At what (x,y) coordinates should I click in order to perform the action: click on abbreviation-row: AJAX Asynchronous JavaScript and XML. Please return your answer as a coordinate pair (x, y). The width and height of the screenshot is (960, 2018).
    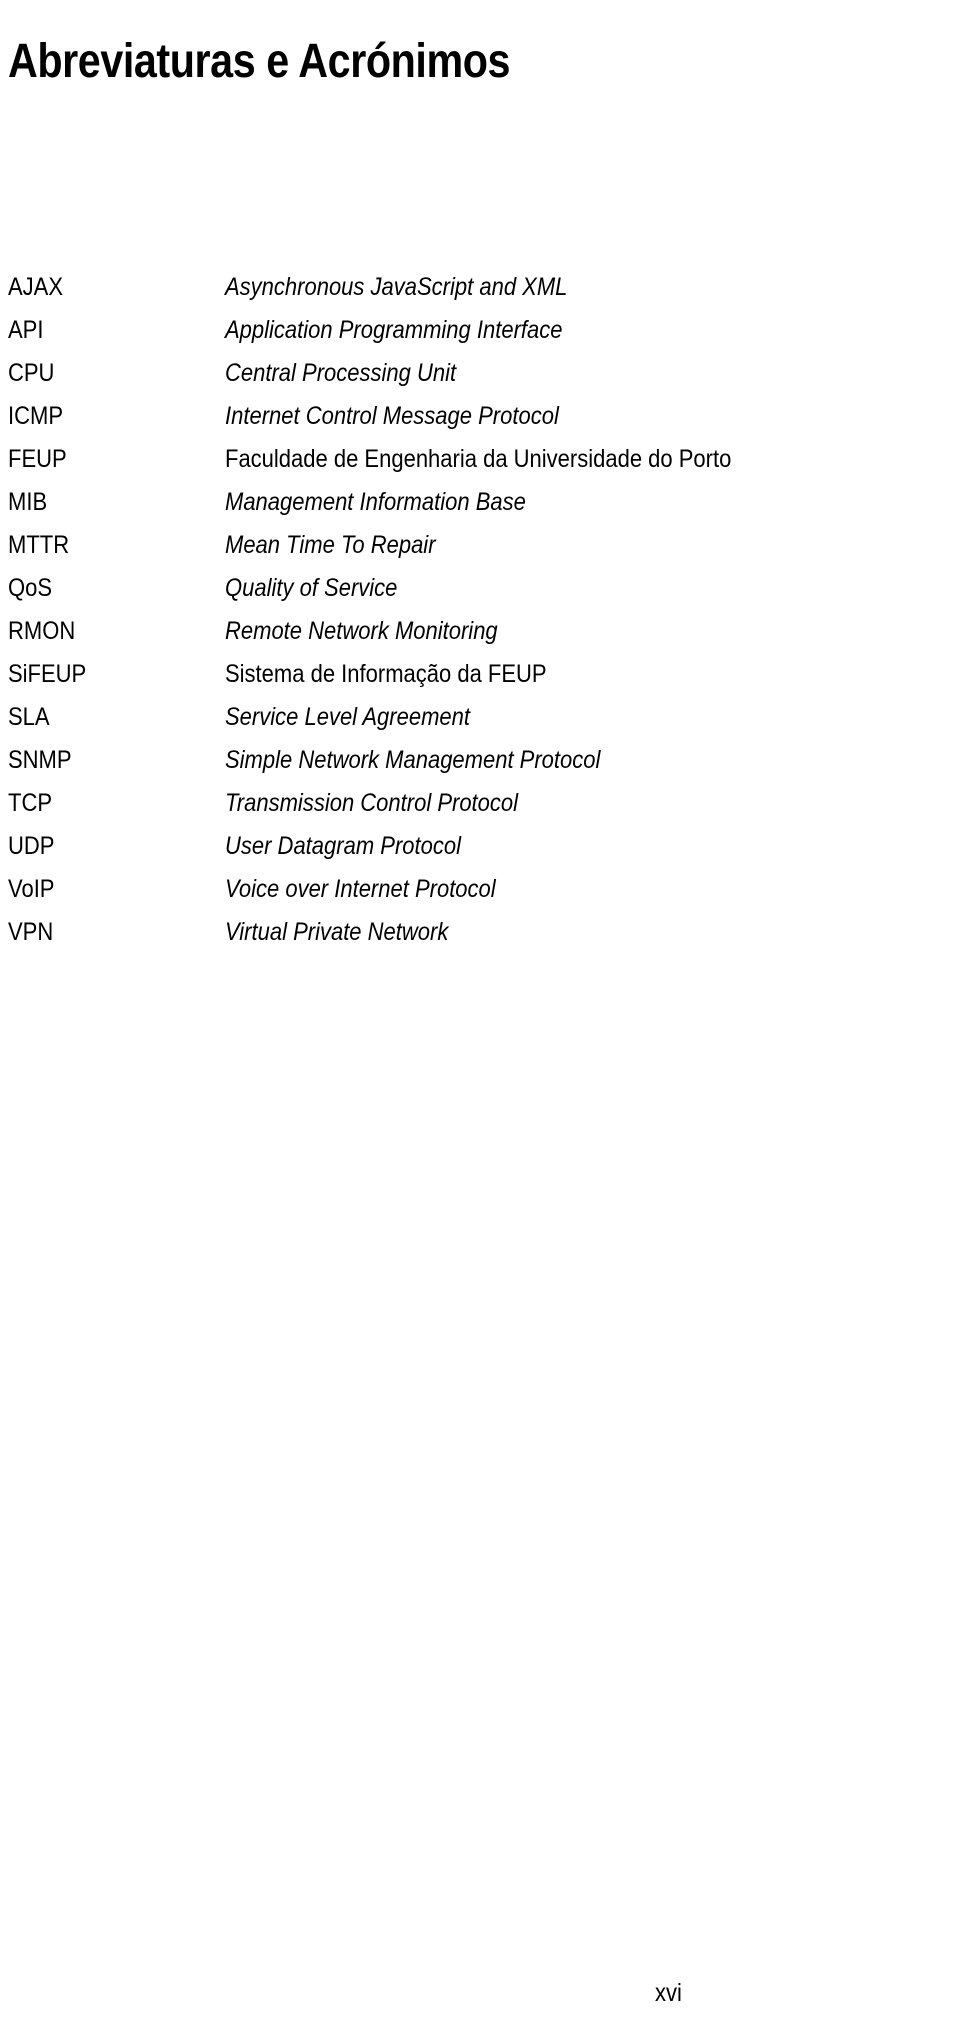
    Looking at the image, I should click on (480, 293).